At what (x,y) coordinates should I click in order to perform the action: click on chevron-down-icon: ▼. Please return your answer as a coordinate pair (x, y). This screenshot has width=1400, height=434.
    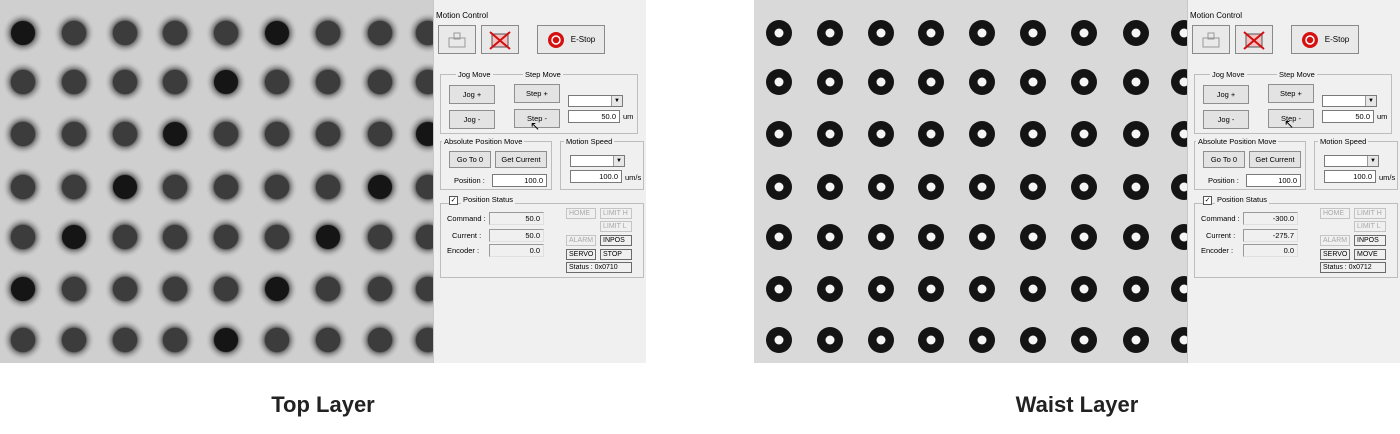
    Looking at the image, I should click on (618, 161).